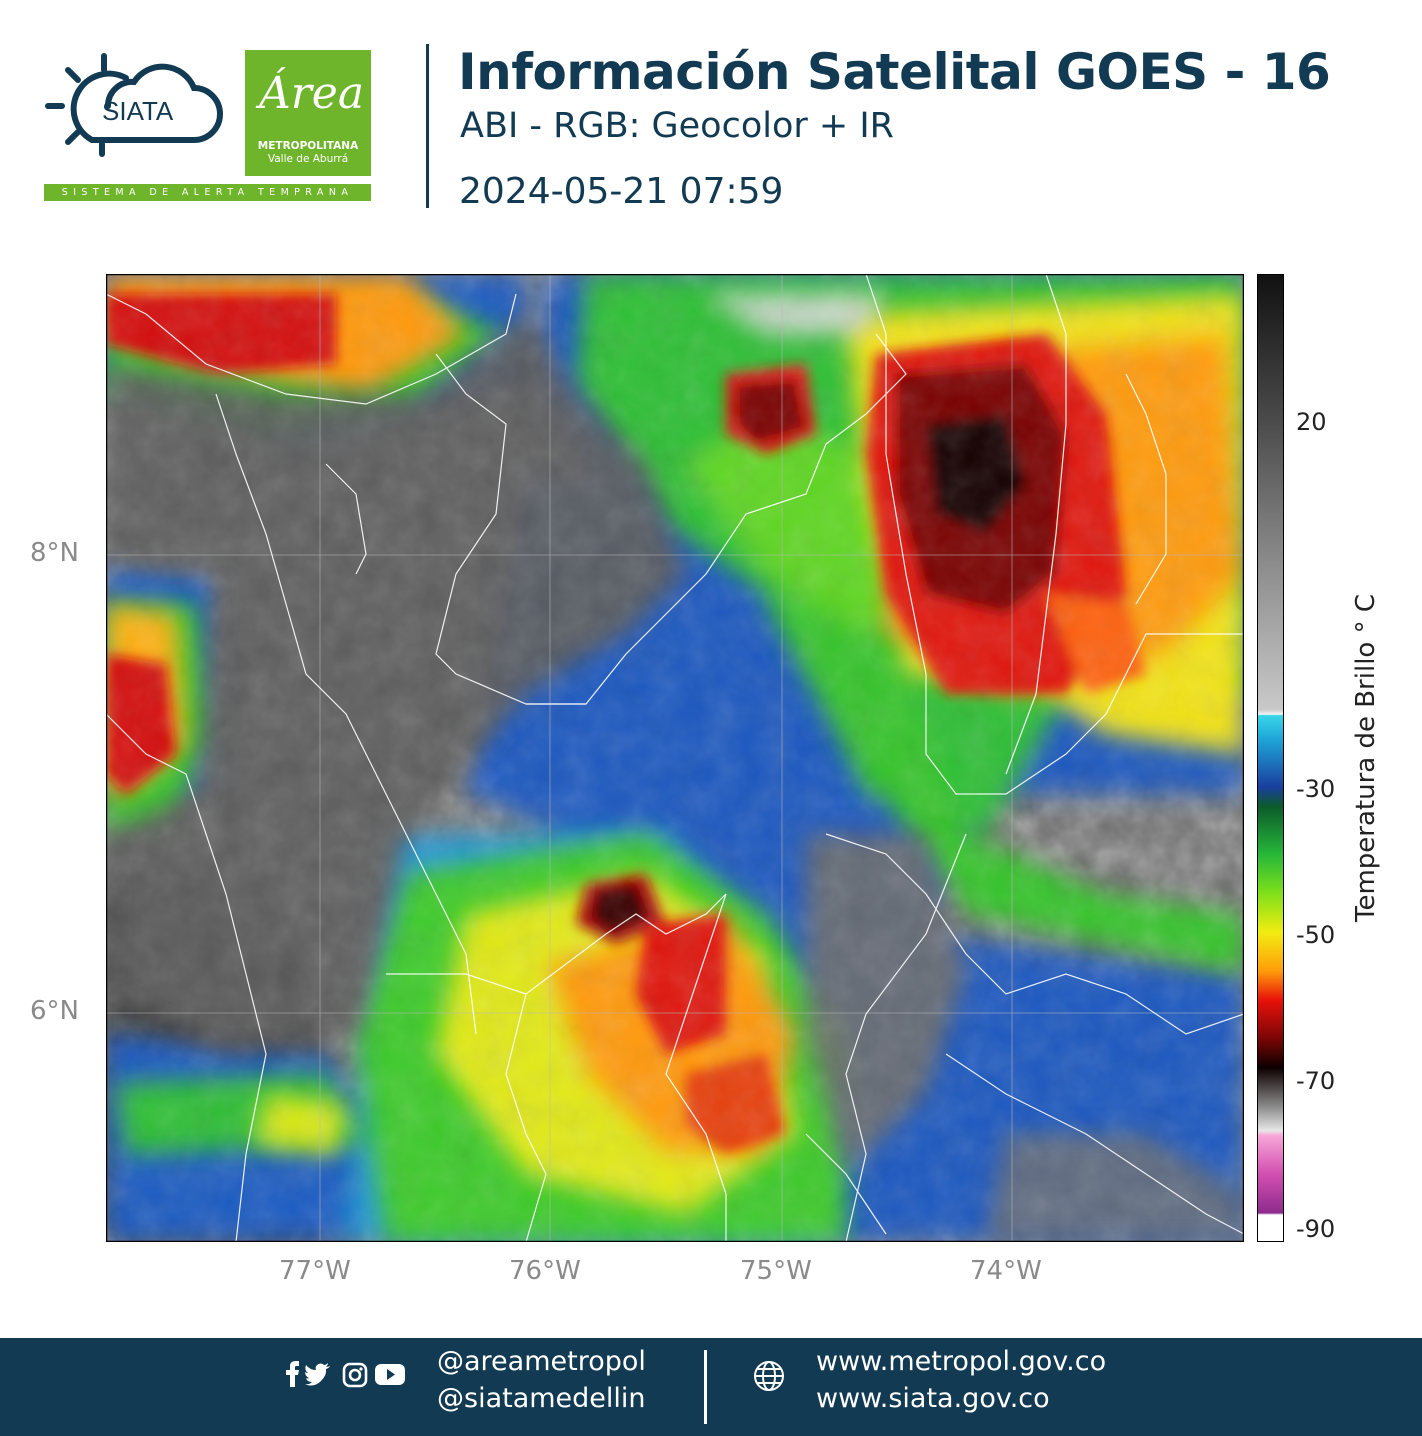  Describe the element at coordinates (705, 1387) in the screenshot. I see `footer-divider` at that location.